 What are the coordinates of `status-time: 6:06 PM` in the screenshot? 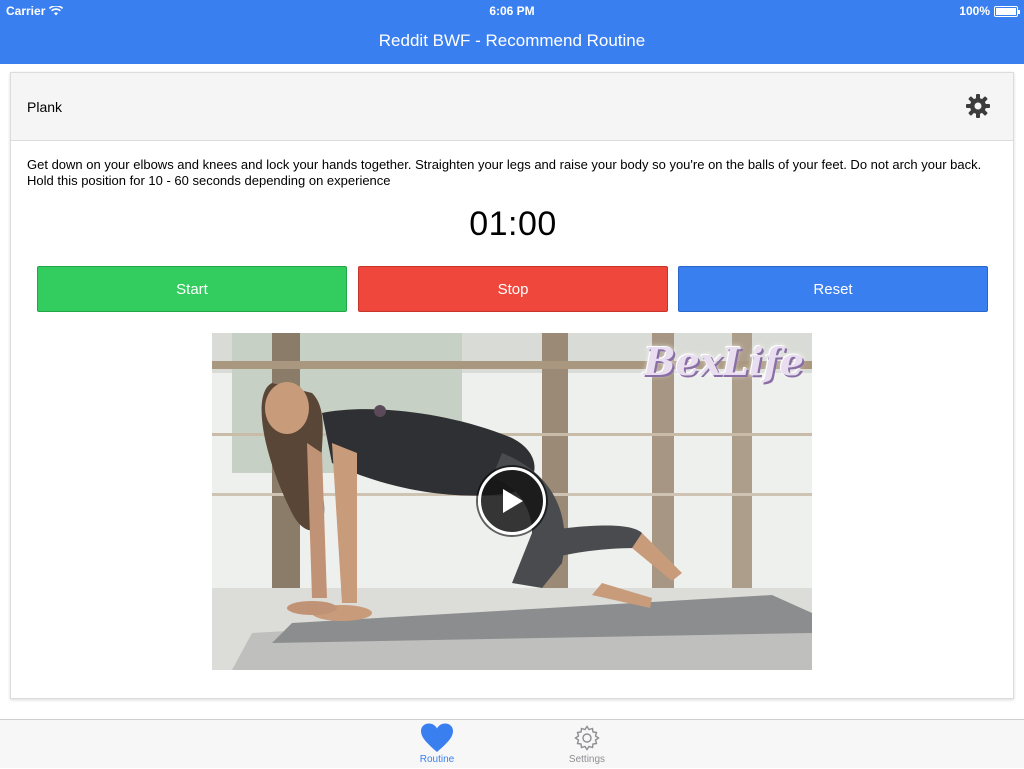 It's located at (512, 11).